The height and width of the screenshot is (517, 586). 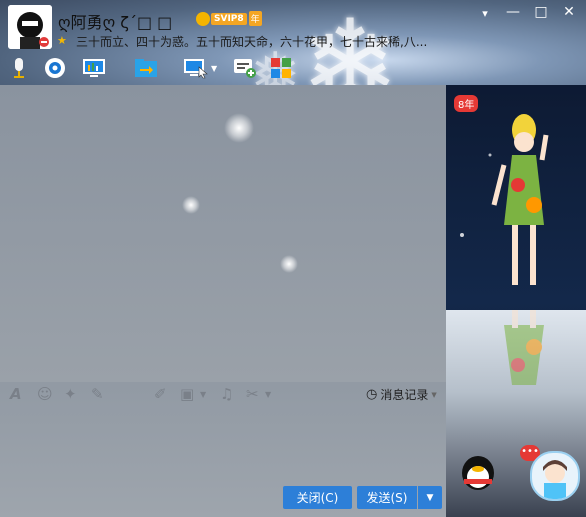 I want to click on contact-avatar, so click(x=30, y=27).